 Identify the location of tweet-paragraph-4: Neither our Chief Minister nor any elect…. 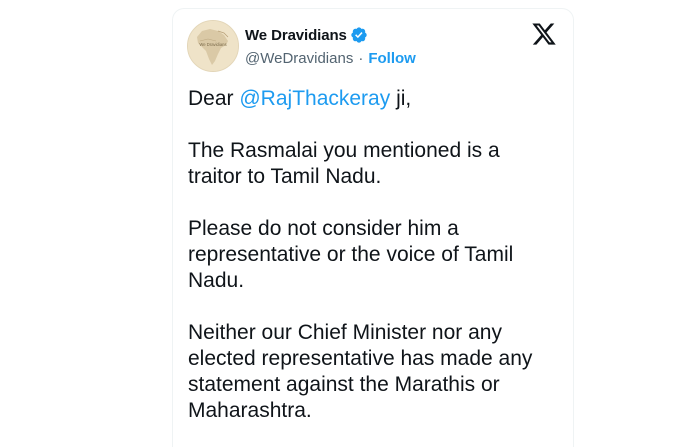
(360, 371).